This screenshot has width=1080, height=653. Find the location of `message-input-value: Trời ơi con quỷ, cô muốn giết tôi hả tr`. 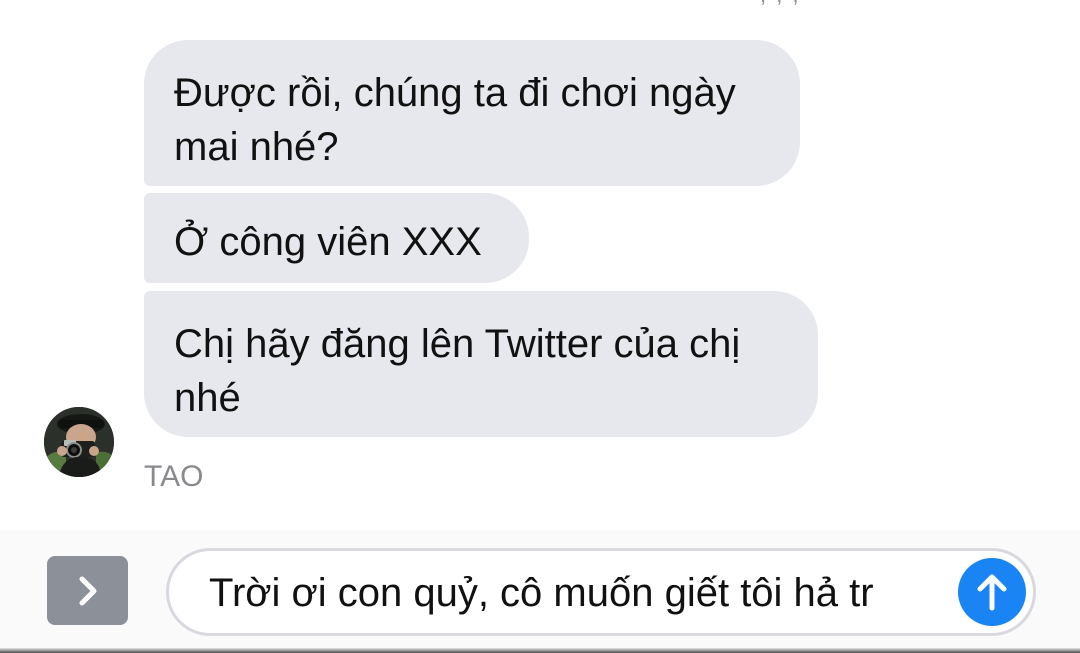

message-input-value: Trời ơi con quỷ, cô muốn giết tôi hả tr is located at coordinates (541, 593).